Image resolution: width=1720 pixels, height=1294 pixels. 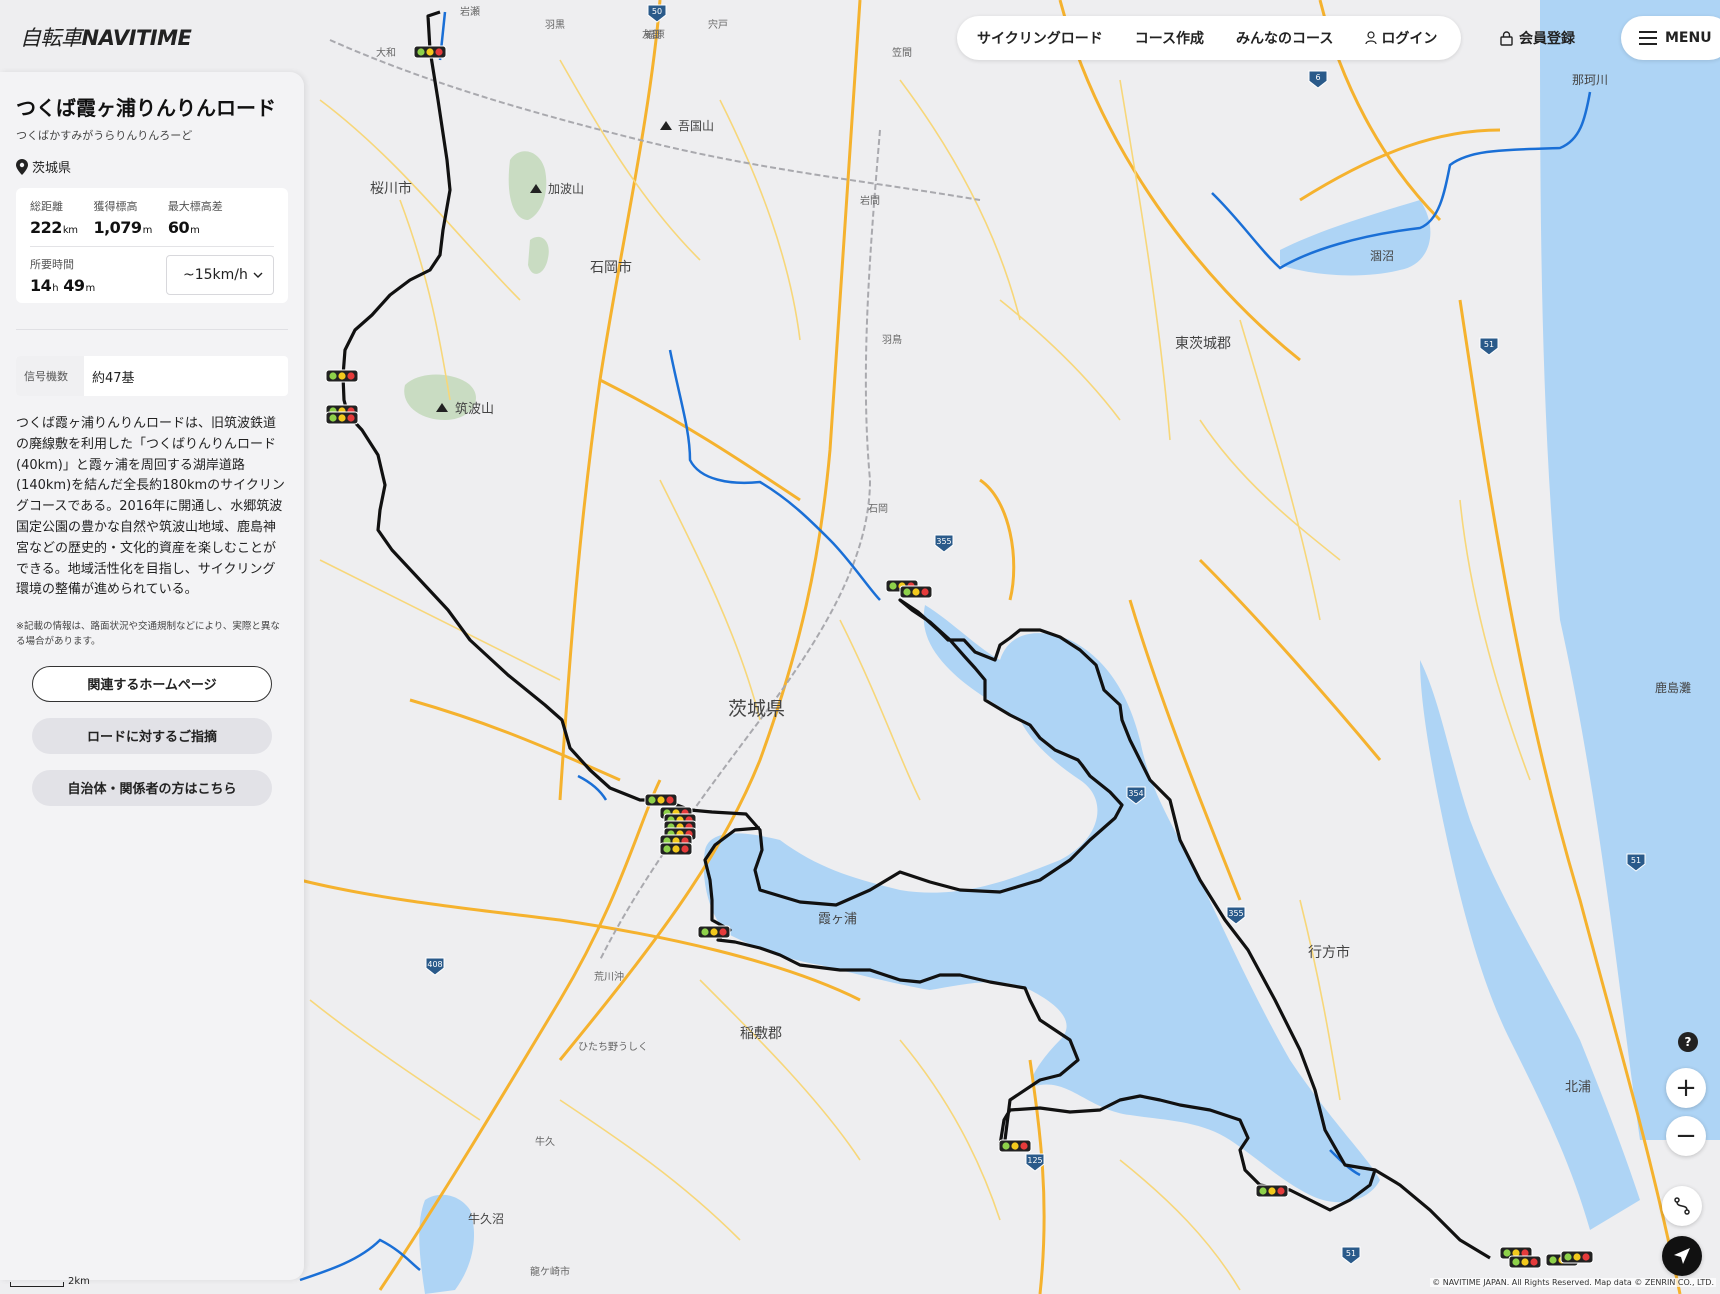 What do you see at coordinates (870, 200) in the screenshot?
I see `map-label-iwama: 岩間` at bounding box center [870, 200].